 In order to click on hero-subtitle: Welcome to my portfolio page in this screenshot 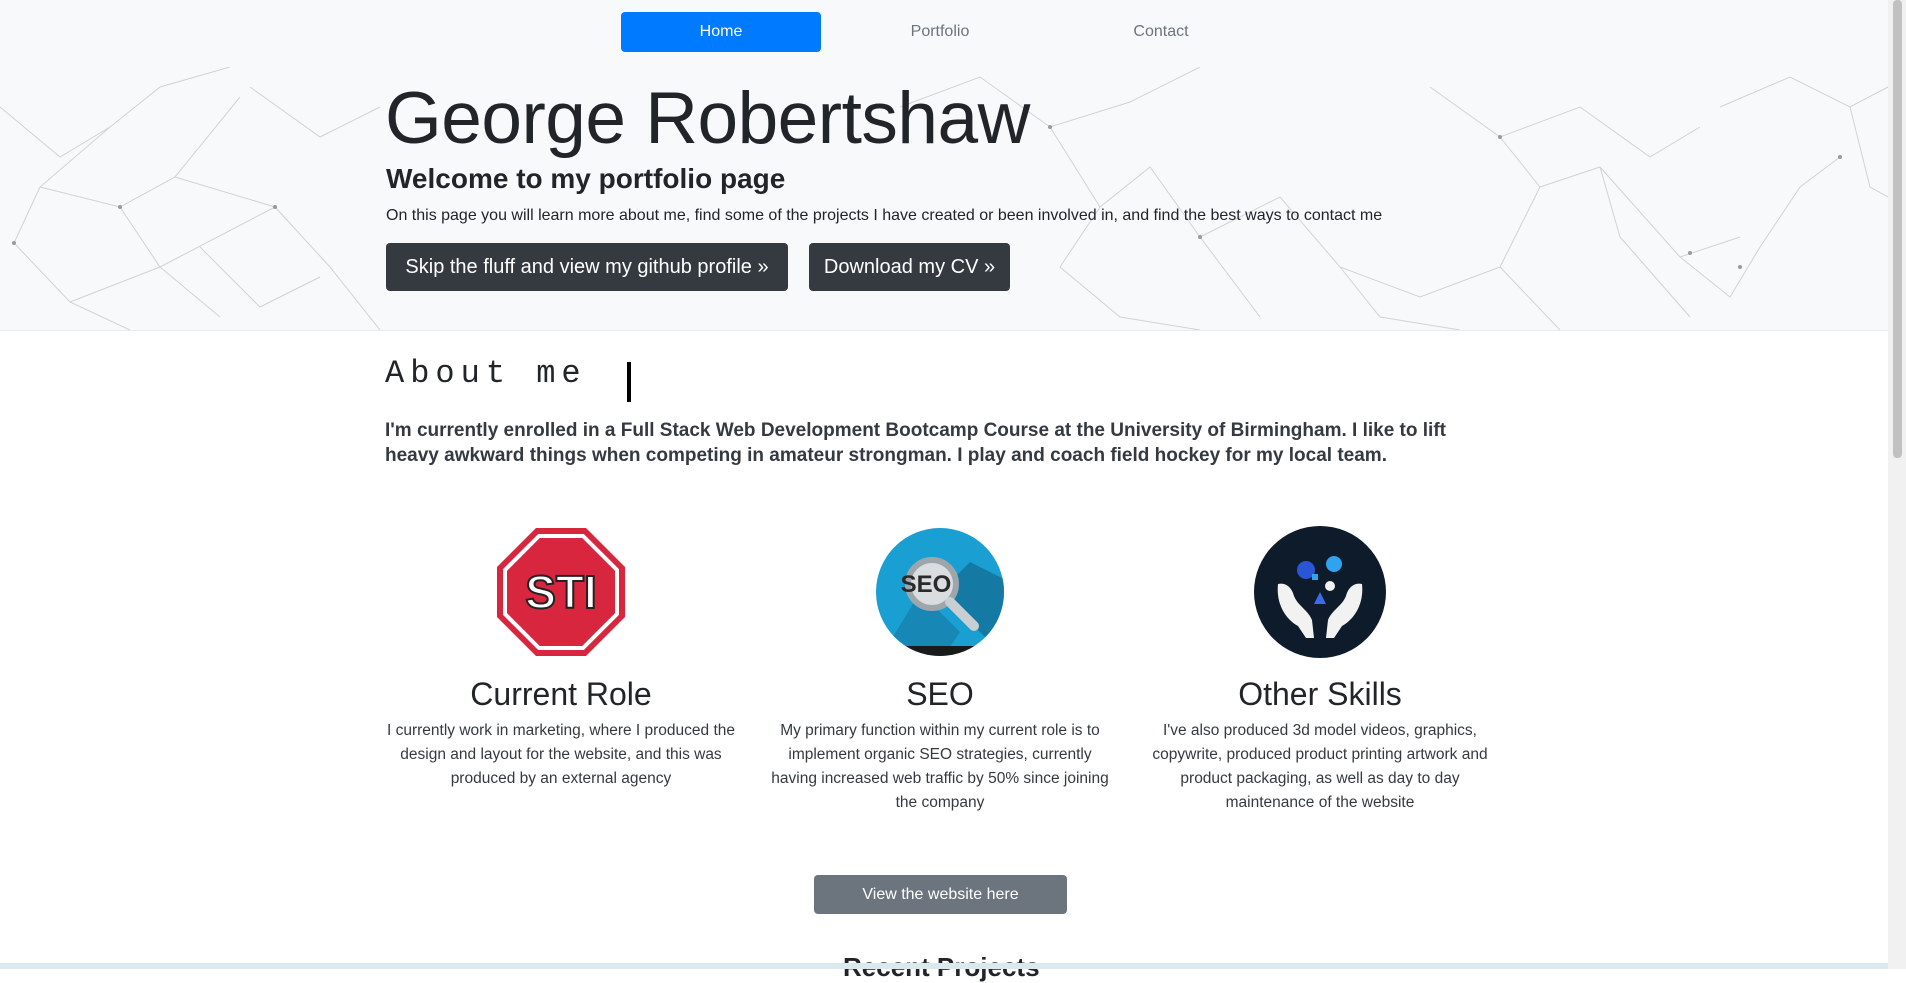, I will do `click(586, 178)`.